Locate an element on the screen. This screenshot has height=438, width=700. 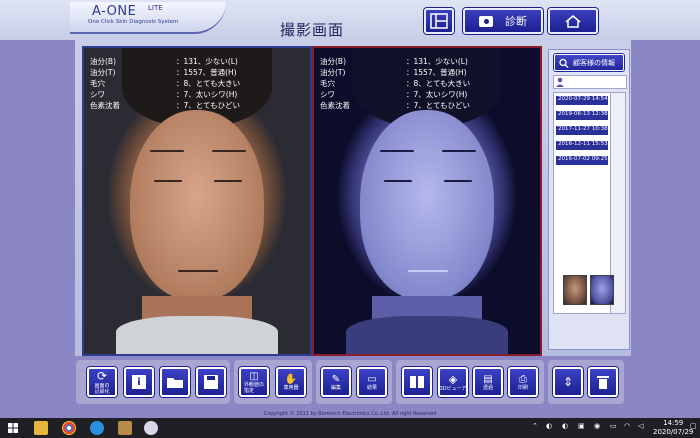
layout-icon is located at coordinates (439, 21).